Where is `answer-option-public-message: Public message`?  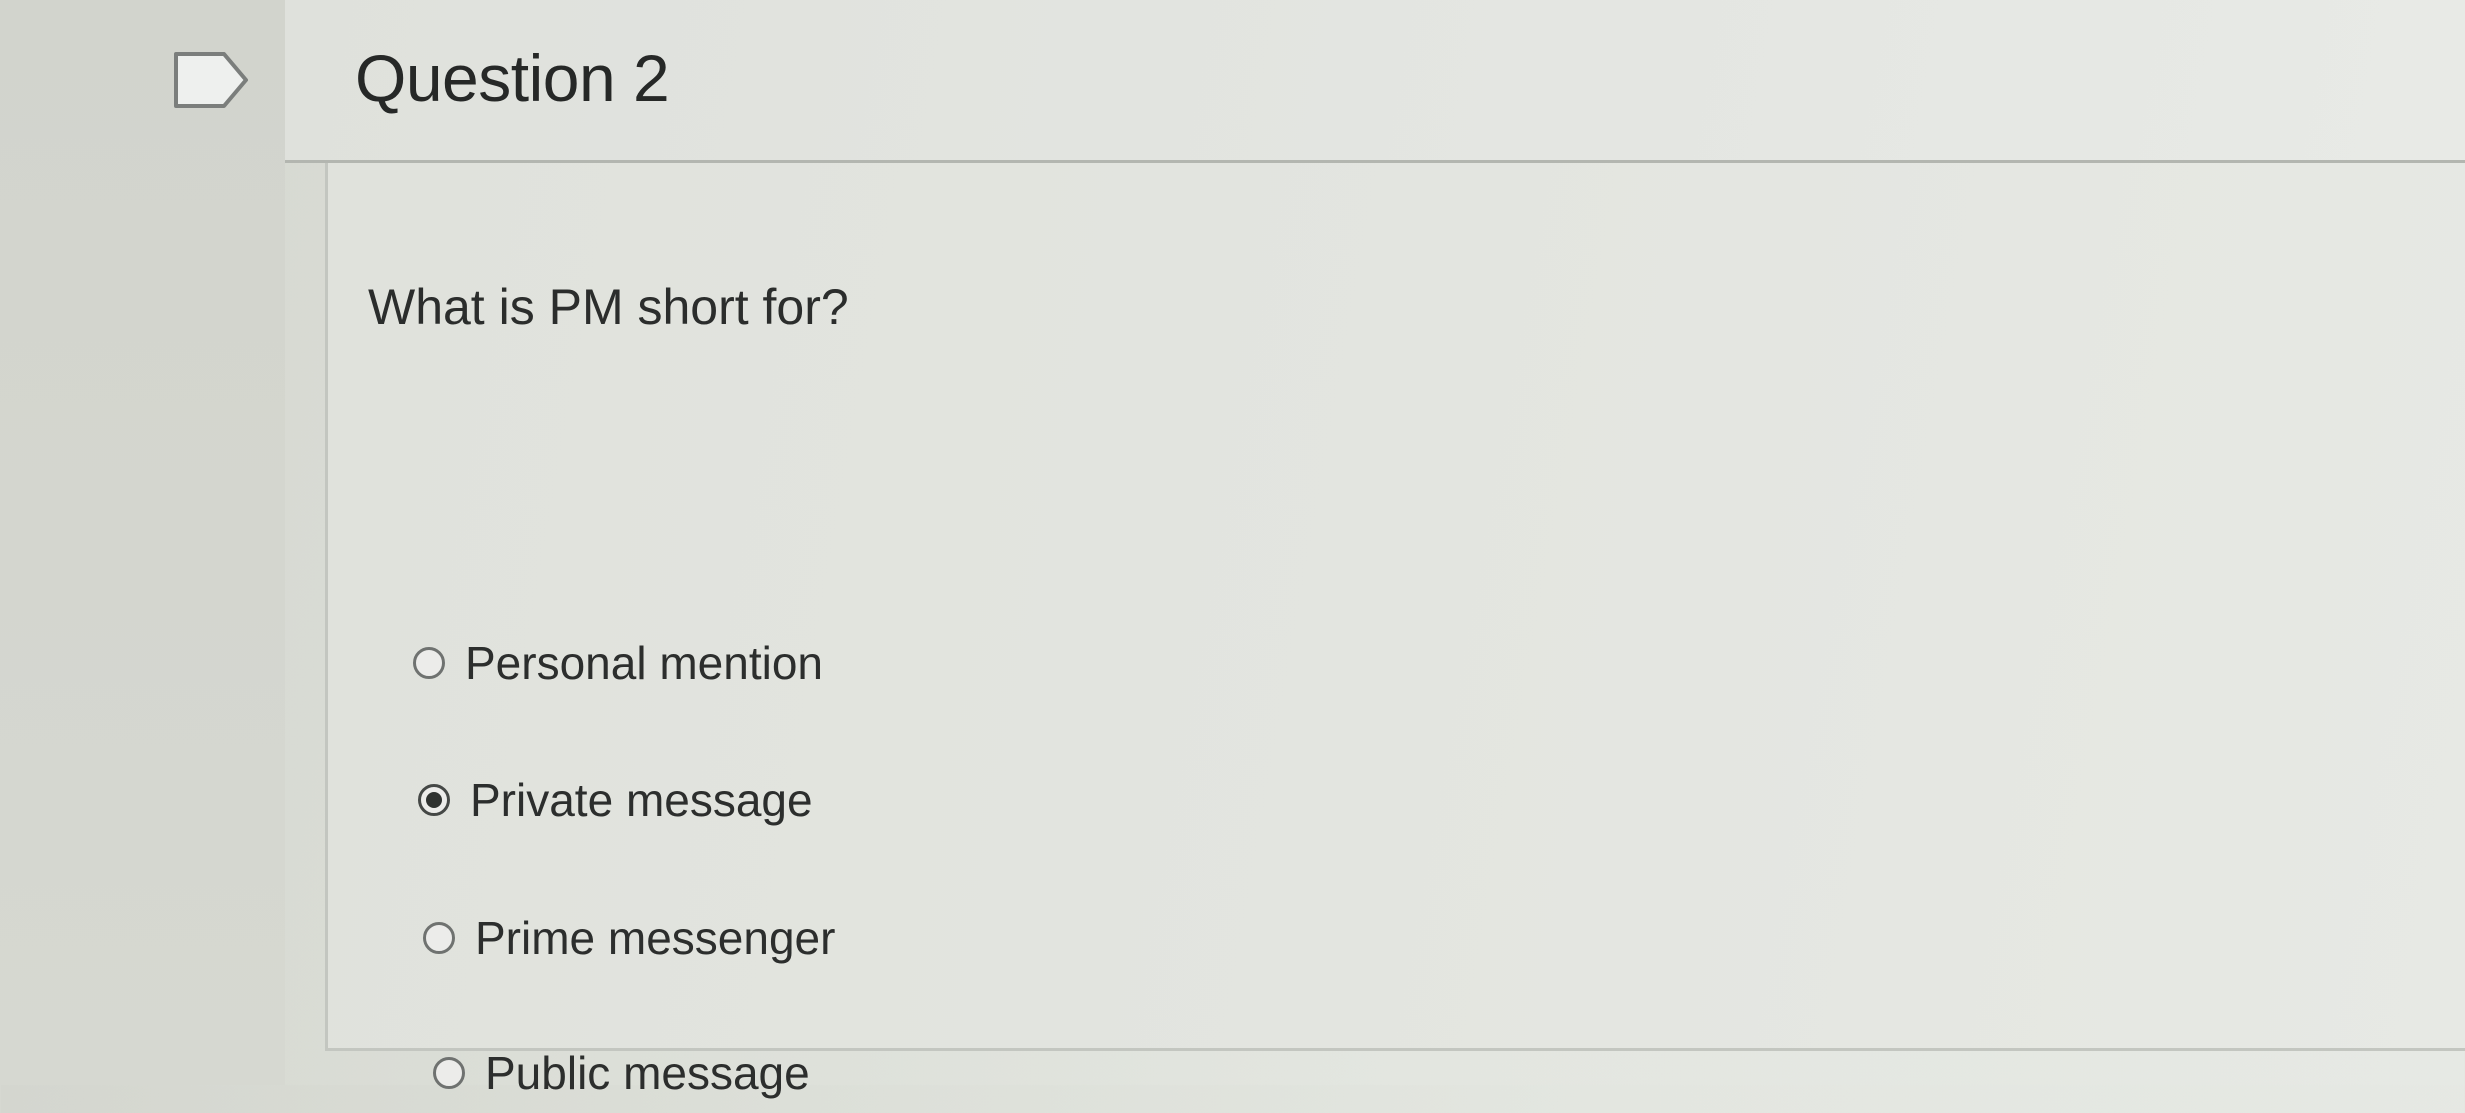 answer-option-public-message: Public message is located at coordinates (621, 1073).